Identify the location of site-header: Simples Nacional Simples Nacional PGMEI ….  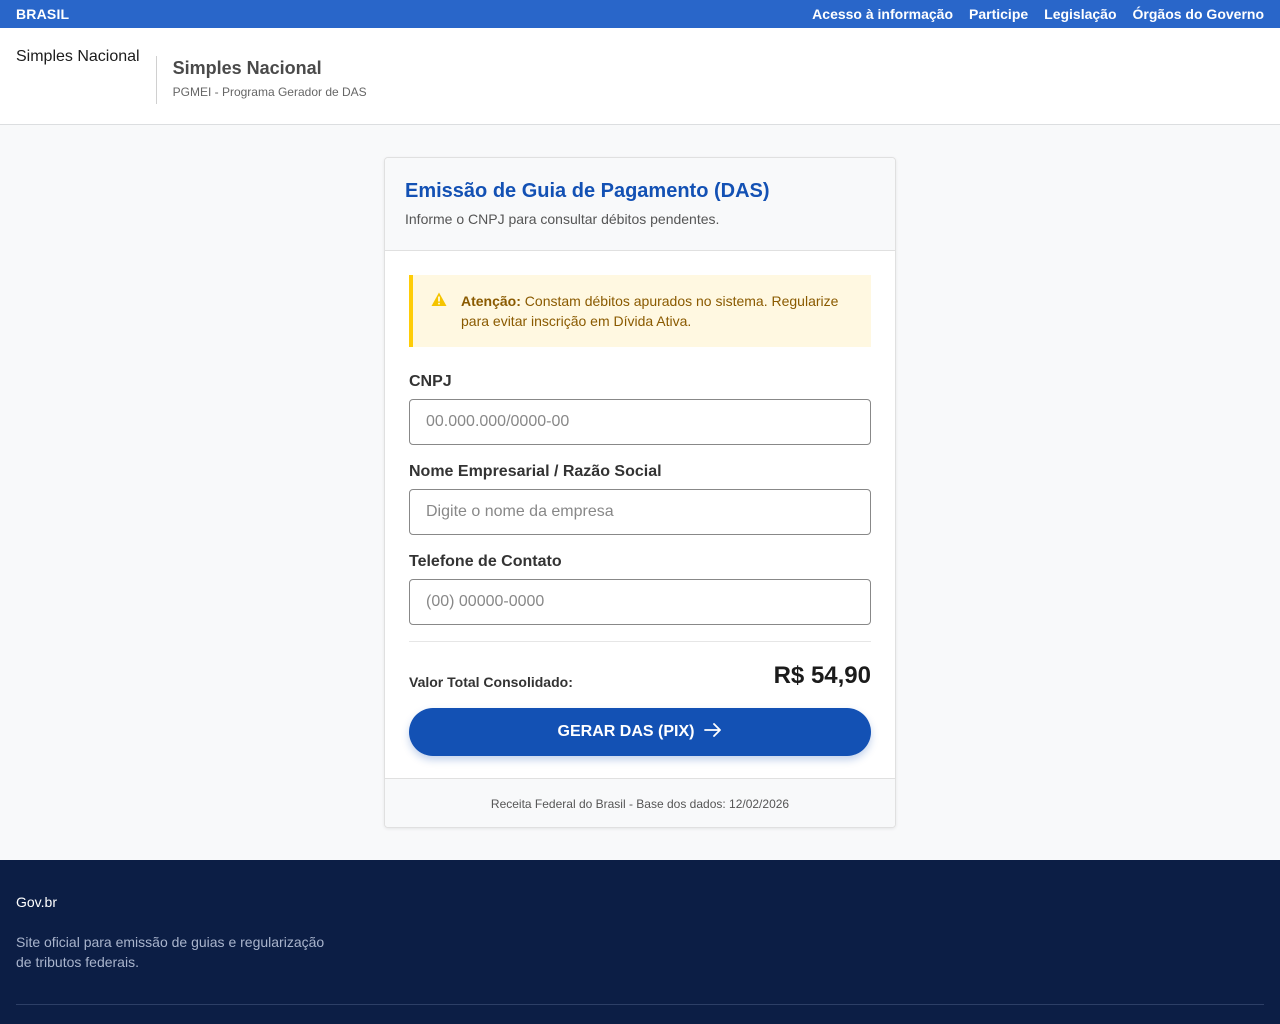
(640, 76).